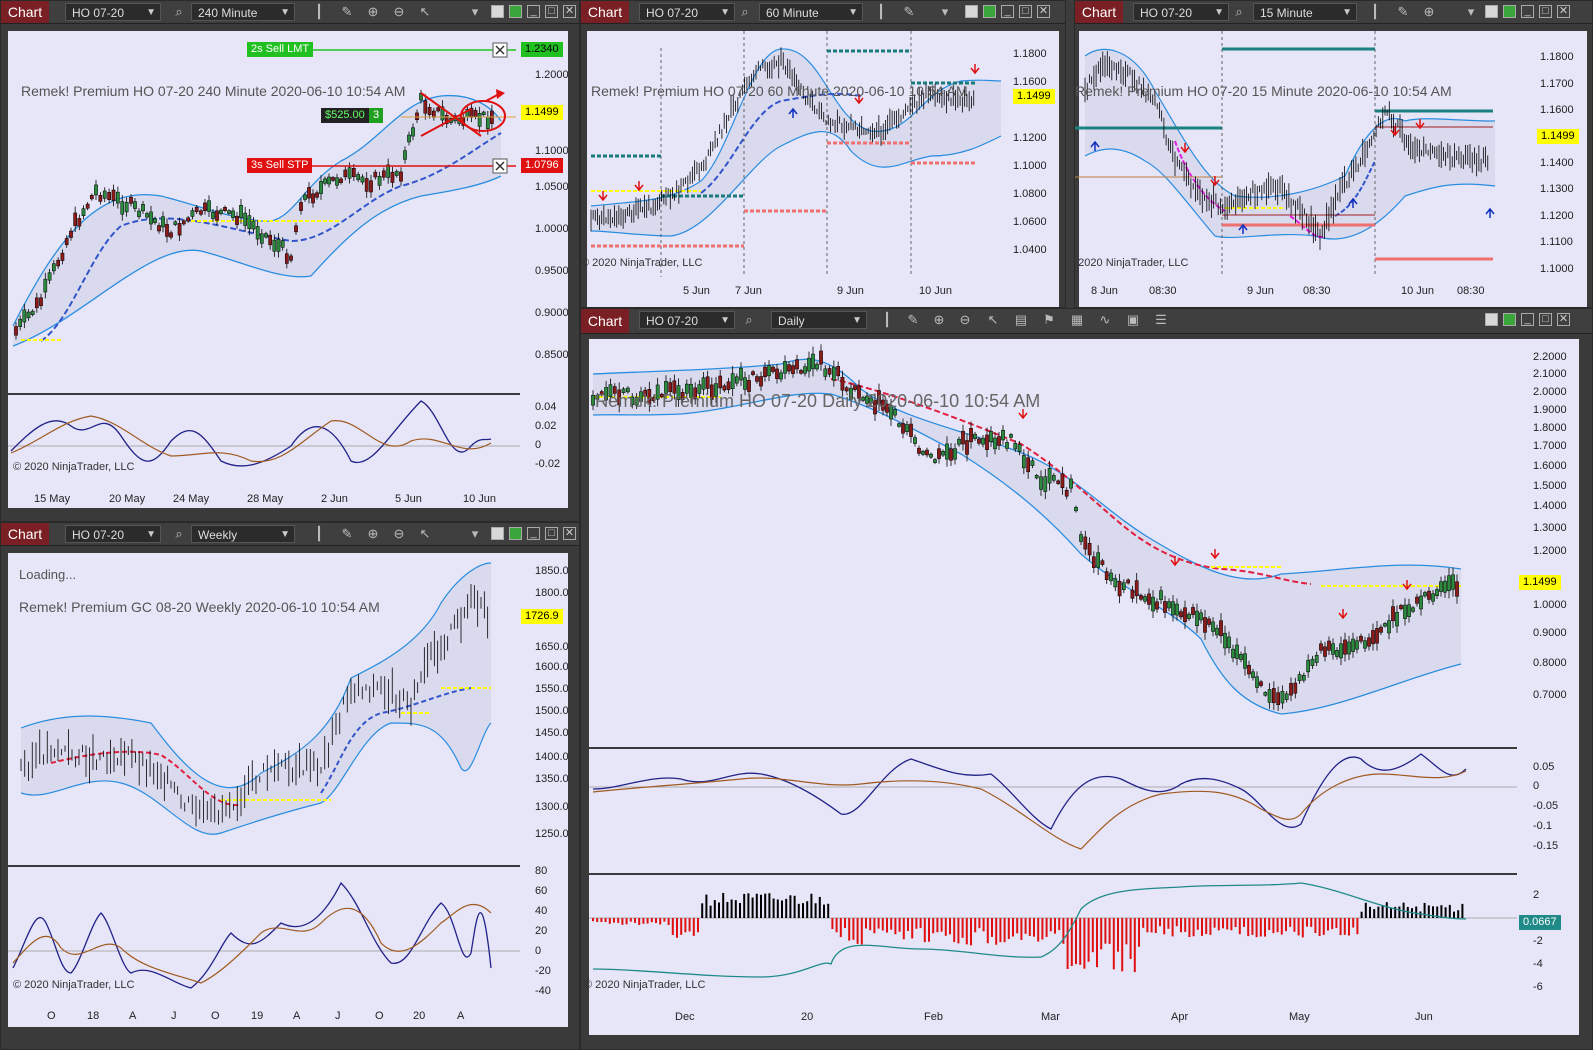 Image resolution: width=1593 pixels, height=1050 pixels. I want to click on time-label: 15 May, so click(52, 499).